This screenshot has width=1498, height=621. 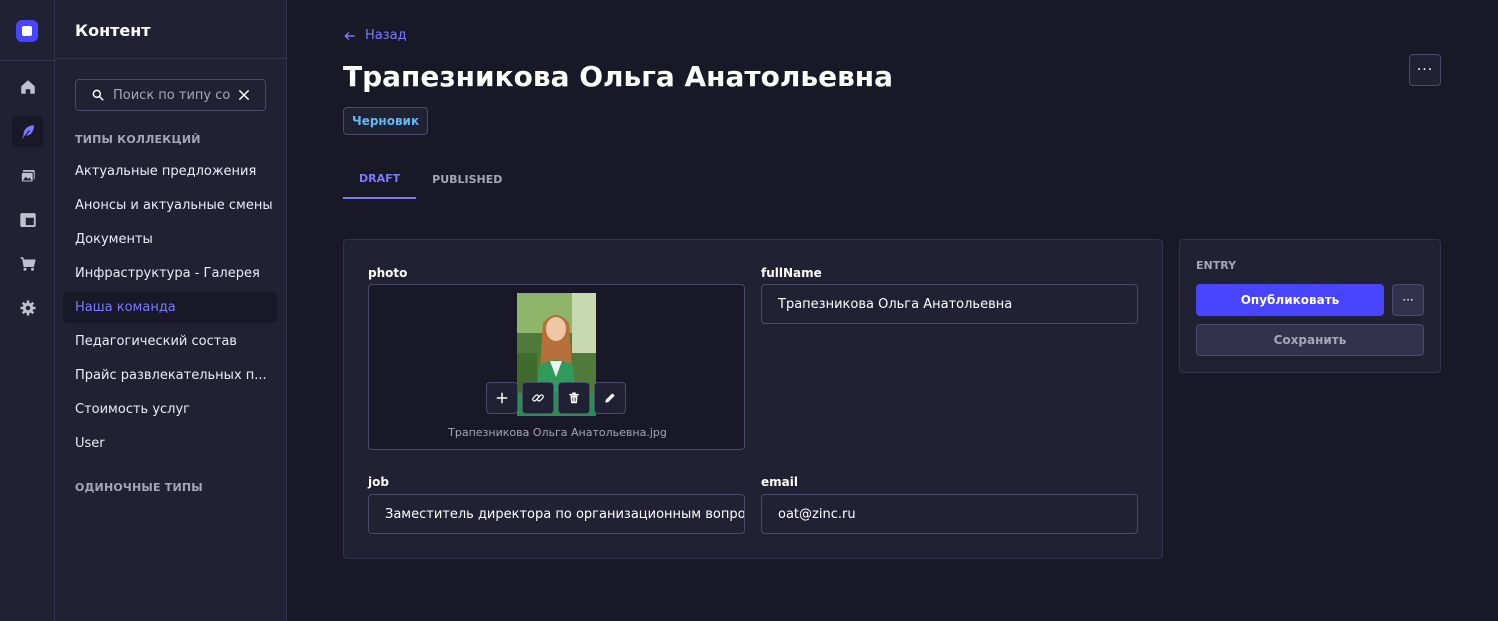 I want to click on sidebar-item-our-team: Наша команда, so click(x=170, y=307).